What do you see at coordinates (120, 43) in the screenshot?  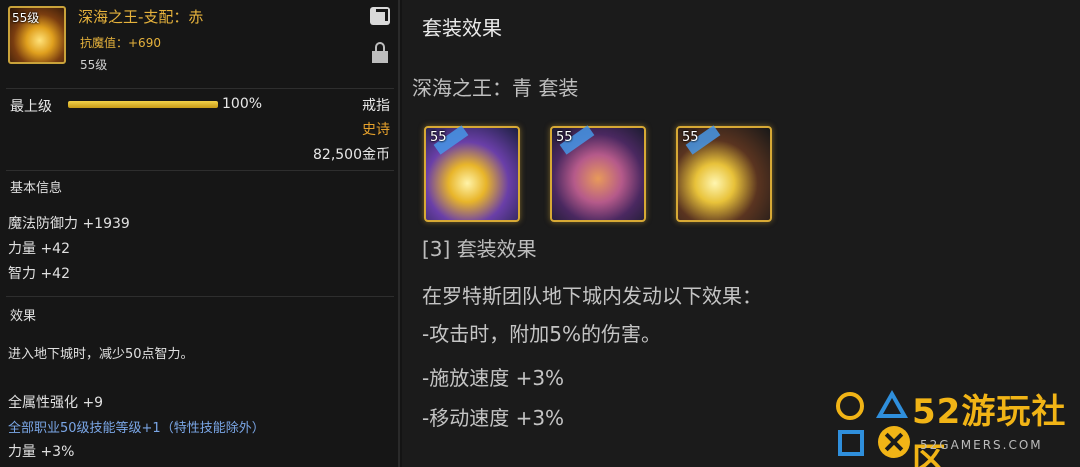 I see `item-resist-value: 抗魔值：+690` at bounding box center [120, 43].